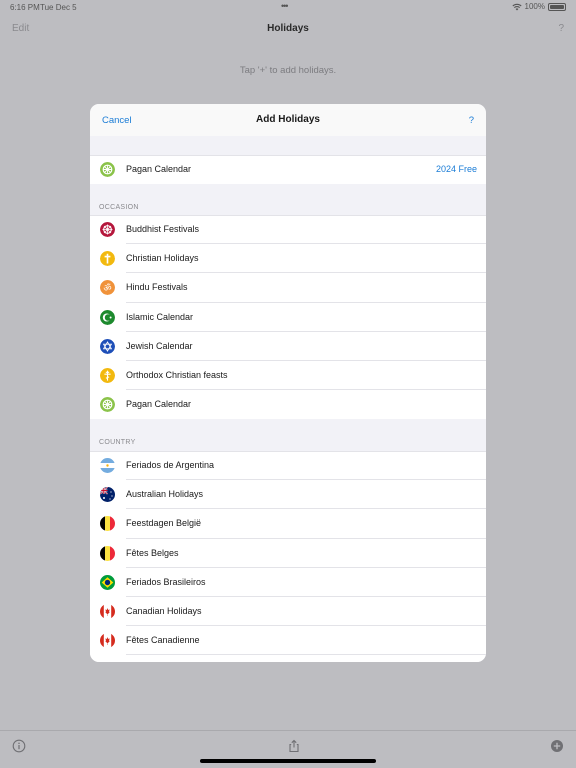  I want to click on bottom-toolbar, so click(288, 749).